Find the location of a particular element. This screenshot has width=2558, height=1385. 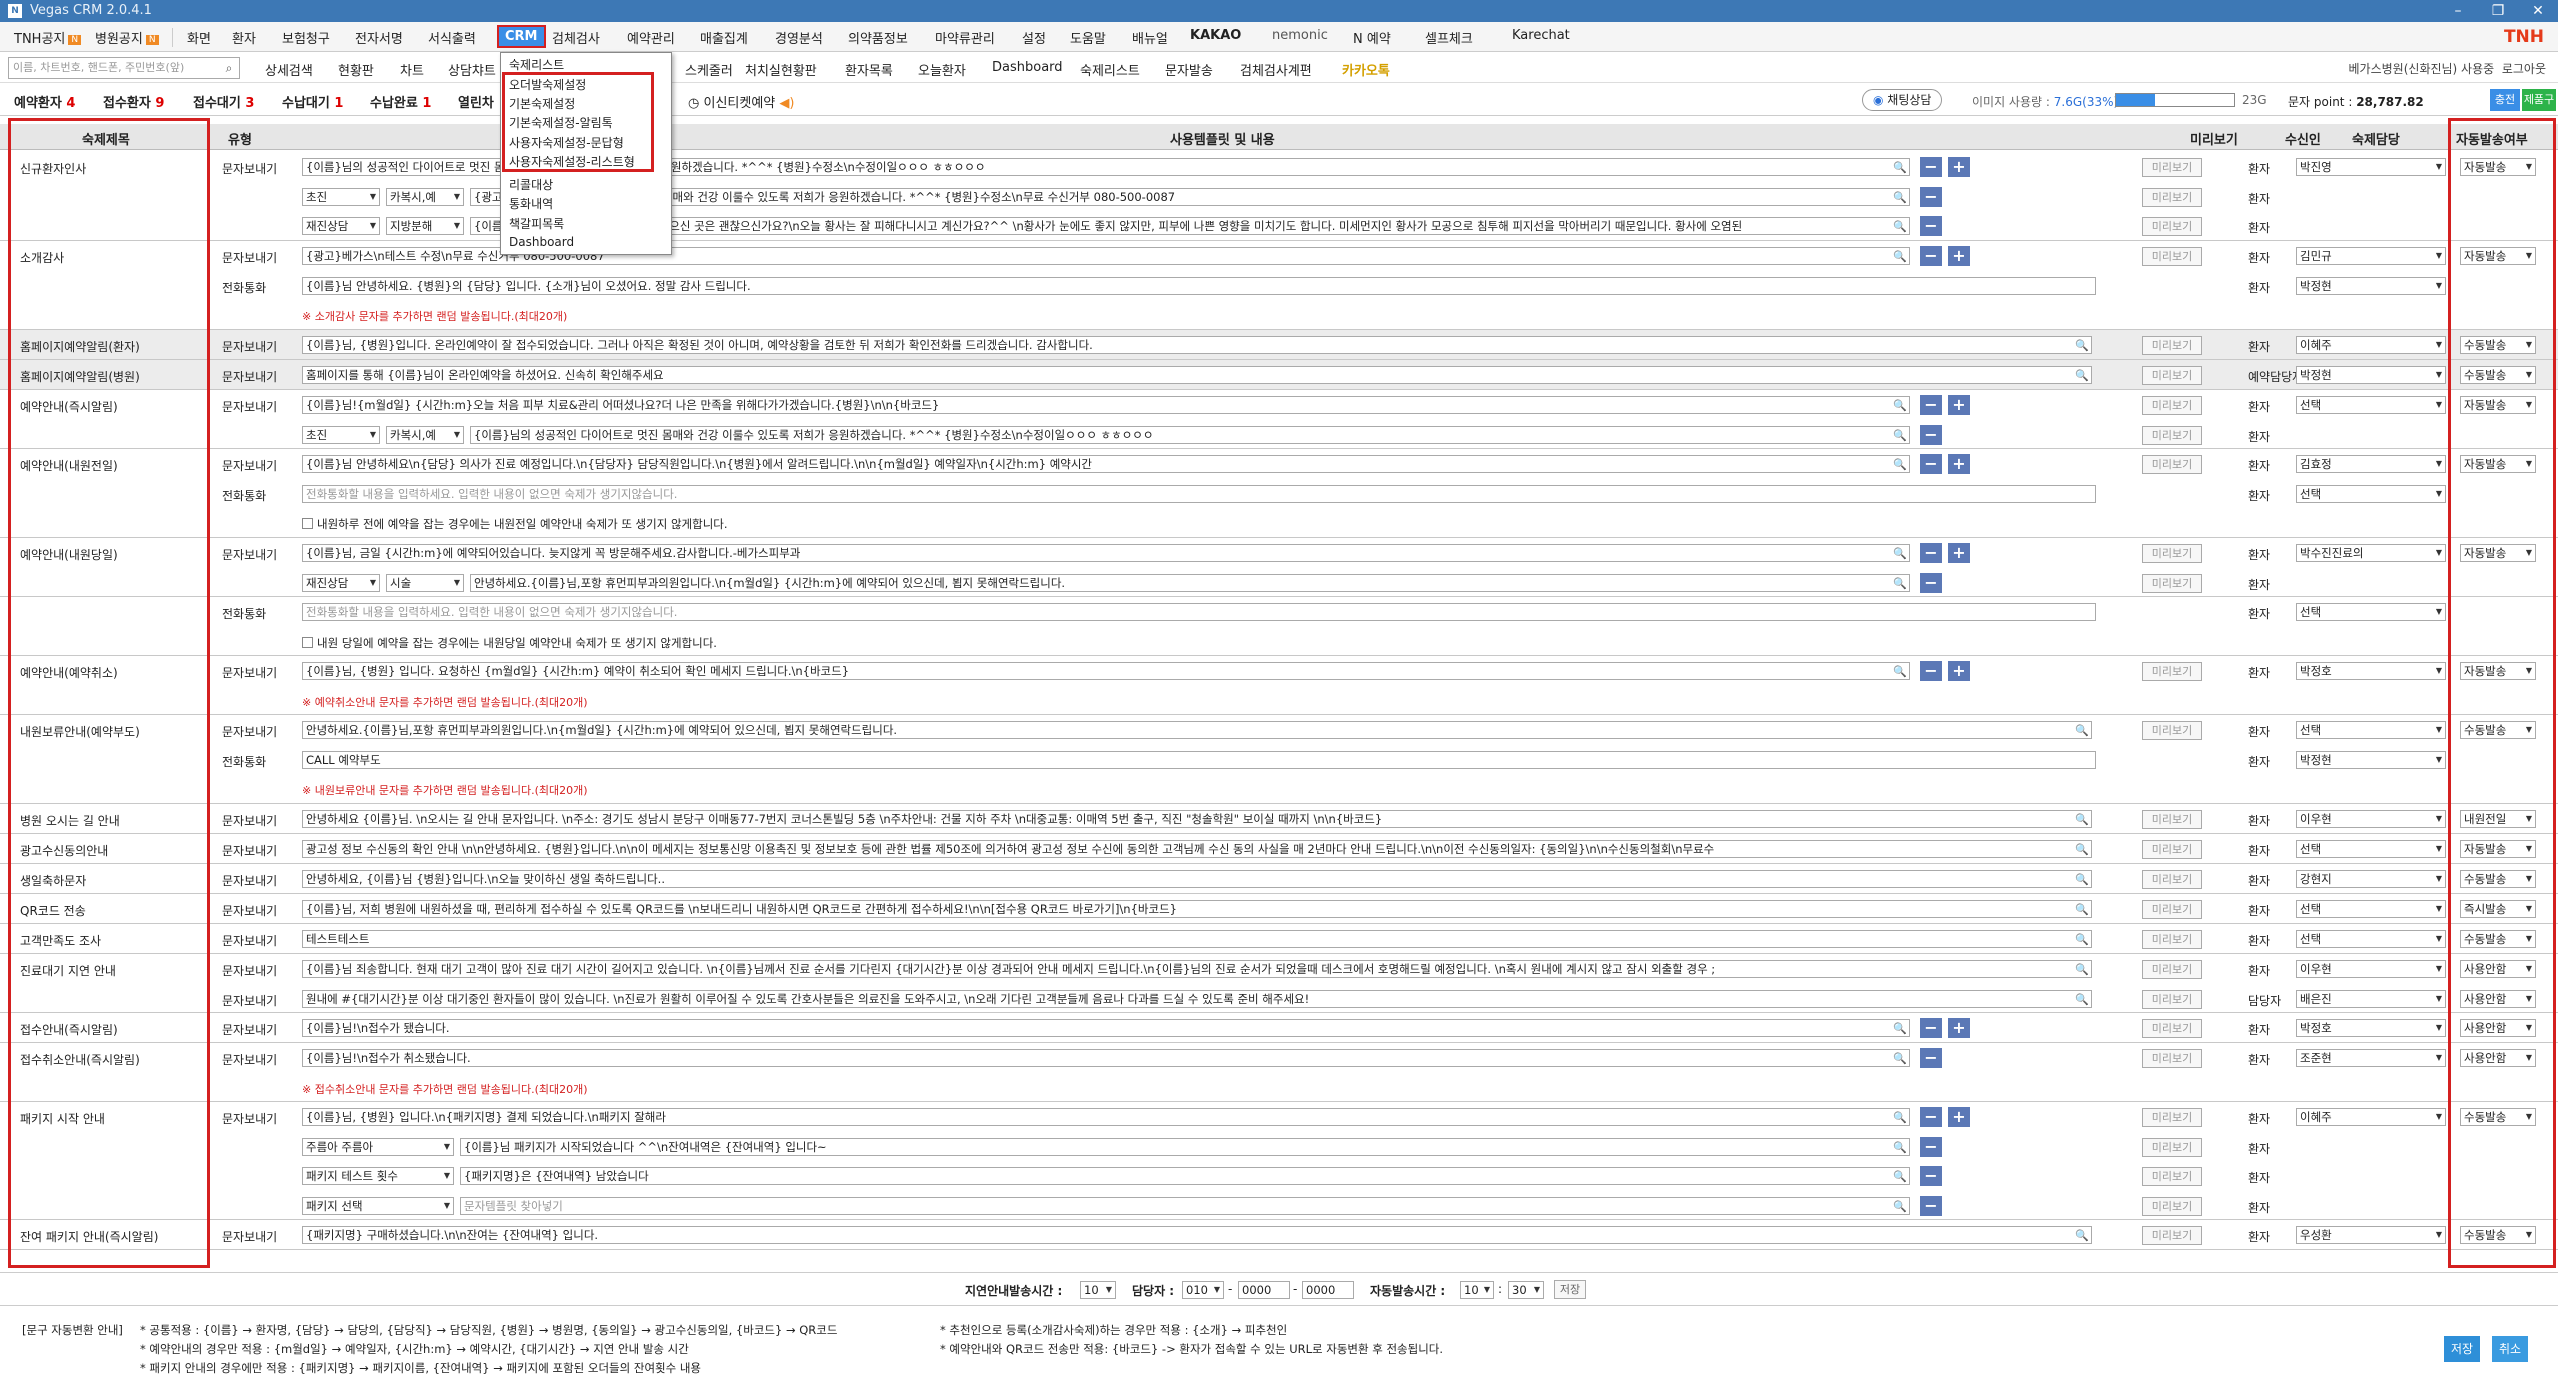

template-content-input: 테스트테스트 🔍 is located at coordinates (1197, 939).